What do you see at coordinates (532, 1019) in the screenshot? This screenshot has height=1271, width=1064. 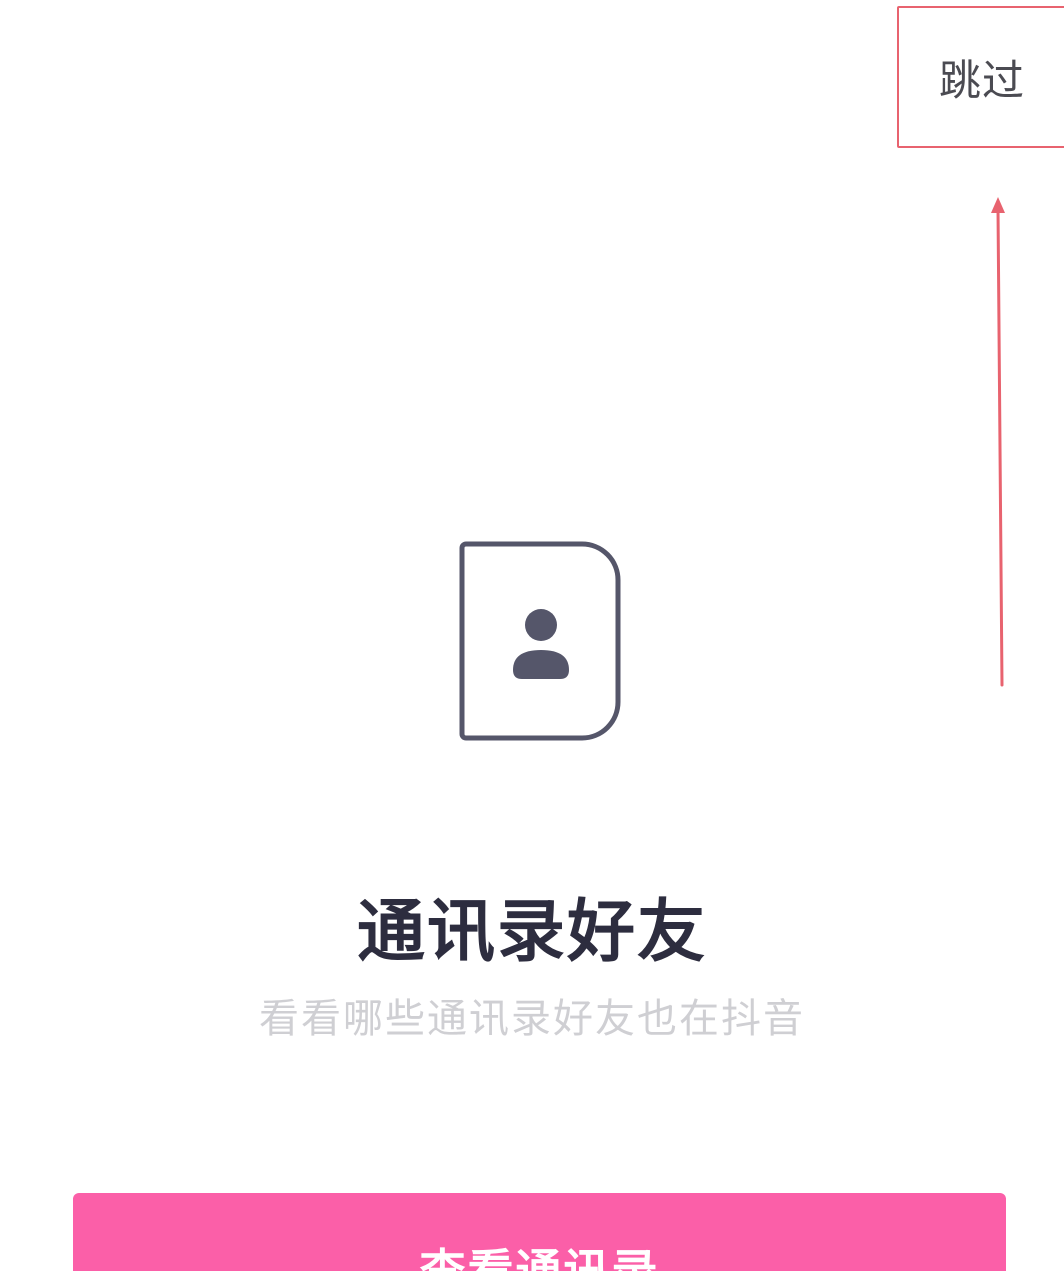 I see `page-subtitle: 看看哪些通讯录好友也在抖音` at bounding box center [532, 1019].